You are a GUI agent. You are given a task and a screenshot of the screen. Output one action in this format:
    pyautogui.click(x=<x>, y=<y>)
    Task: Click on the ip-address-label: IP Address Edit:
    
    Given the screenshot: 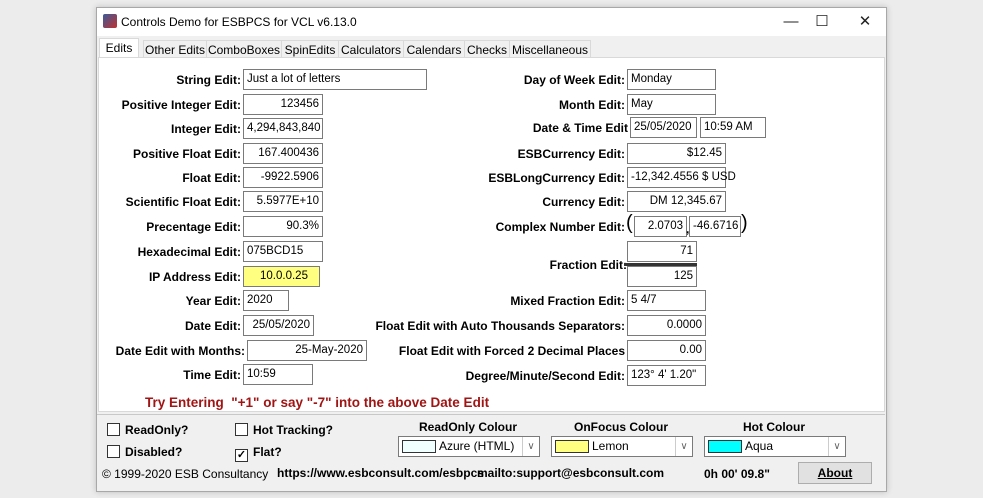 What is the action you would take?
    pyautogui.click(x=194, y=277)
    